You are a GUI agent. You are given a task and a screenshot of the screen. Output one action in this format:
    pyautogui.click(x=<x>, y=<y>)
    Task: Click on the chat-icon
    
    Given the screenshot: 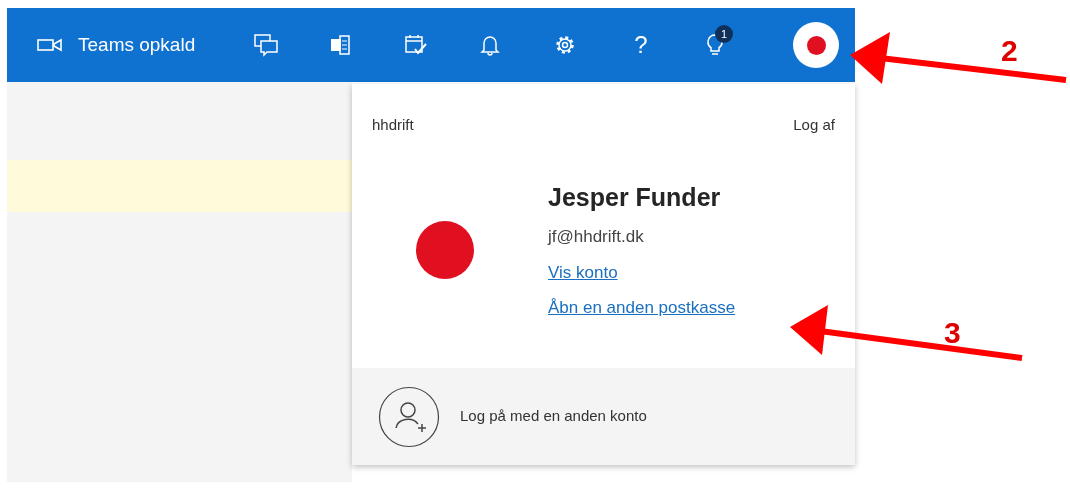 What is the action you would take?
    pyautogui.click(x=266, y=45)
    